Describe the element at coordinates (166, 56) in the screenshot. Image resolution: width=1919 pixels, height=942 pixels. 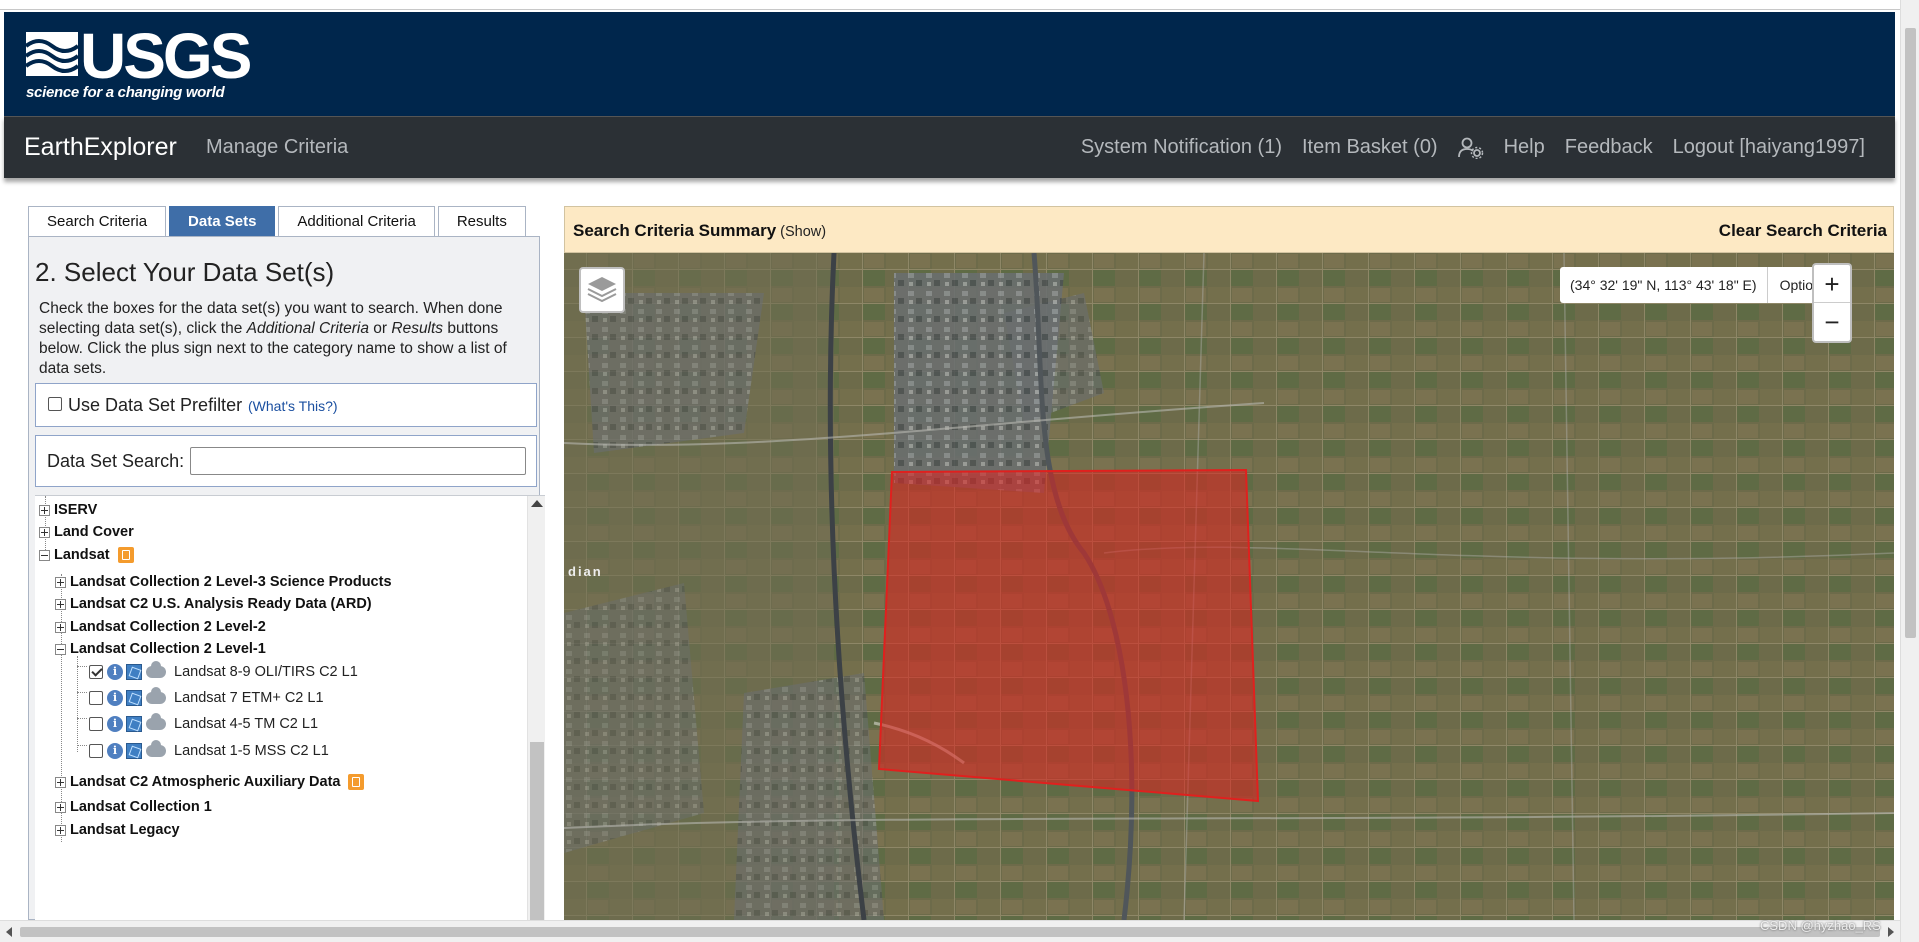
I see `logo-wordmark: USGS` at that location.